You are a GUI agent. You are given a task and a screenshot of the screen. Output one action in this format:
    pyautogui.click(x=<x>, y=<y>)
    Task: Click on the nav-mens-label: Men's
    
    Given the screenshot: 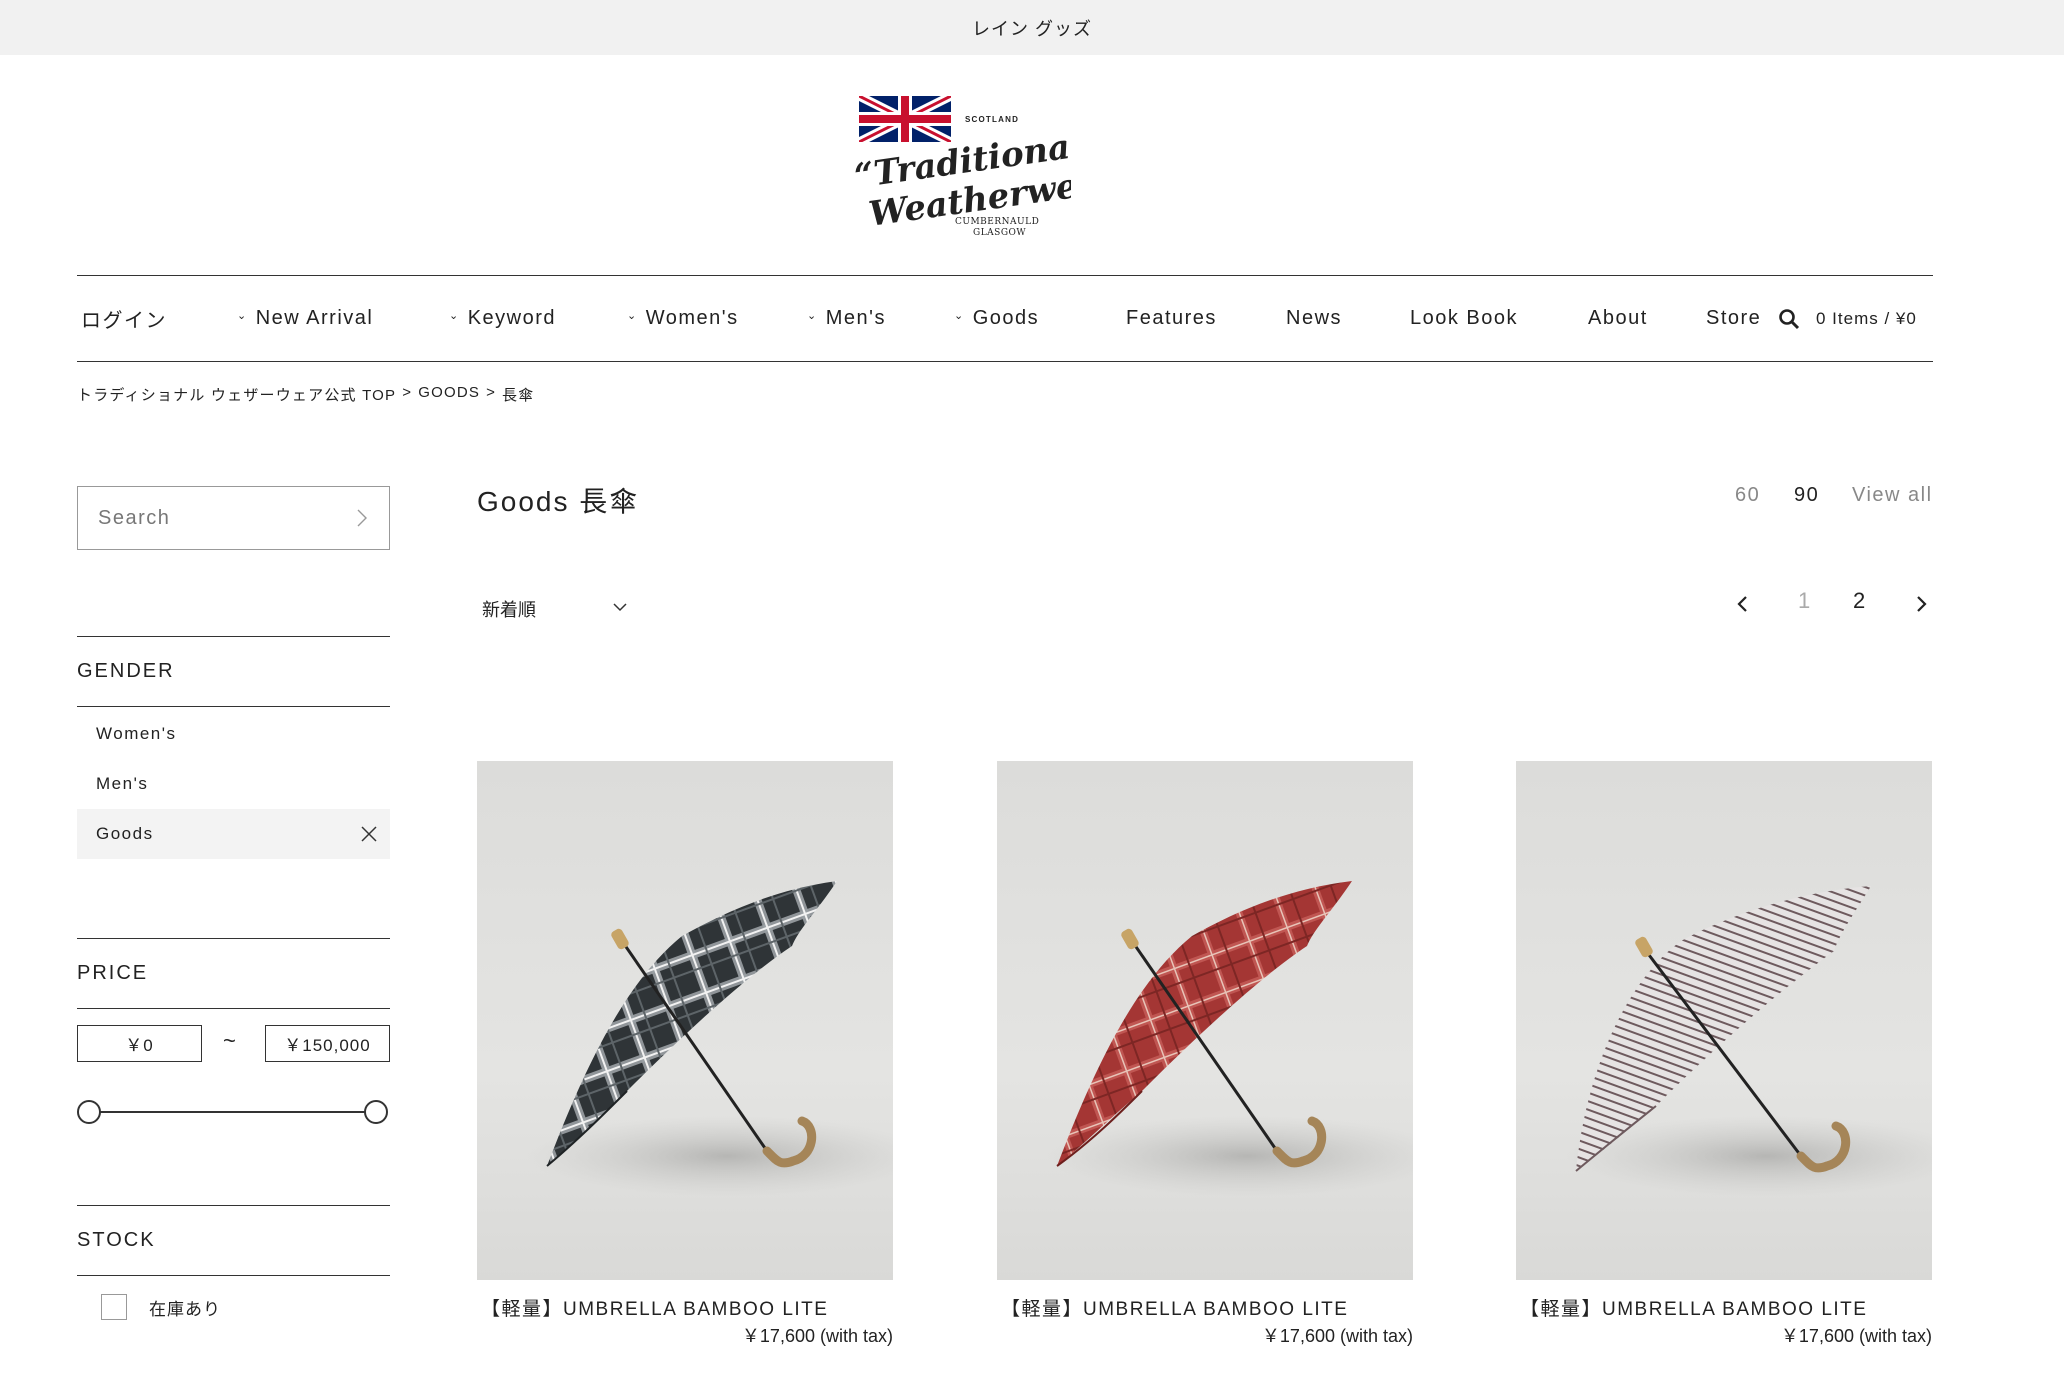 What is the action you would take?
    pyautogui.click(x=855, y=318)
    